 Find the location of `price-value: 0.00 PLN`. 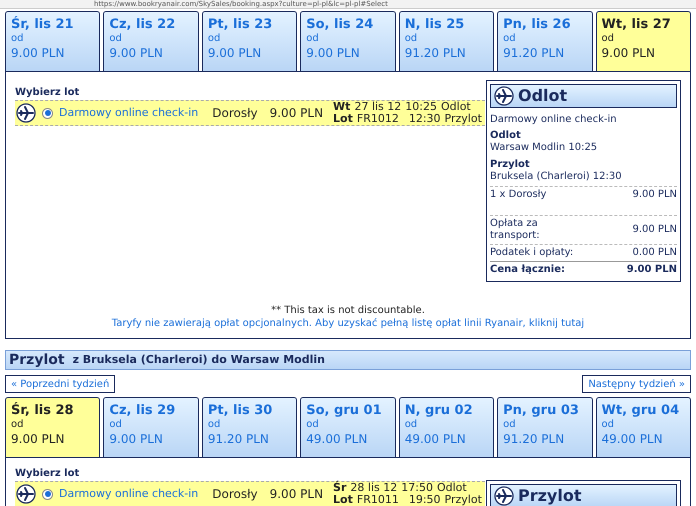

price-value: 0.00 PLN is located at coordinates (654, 253).